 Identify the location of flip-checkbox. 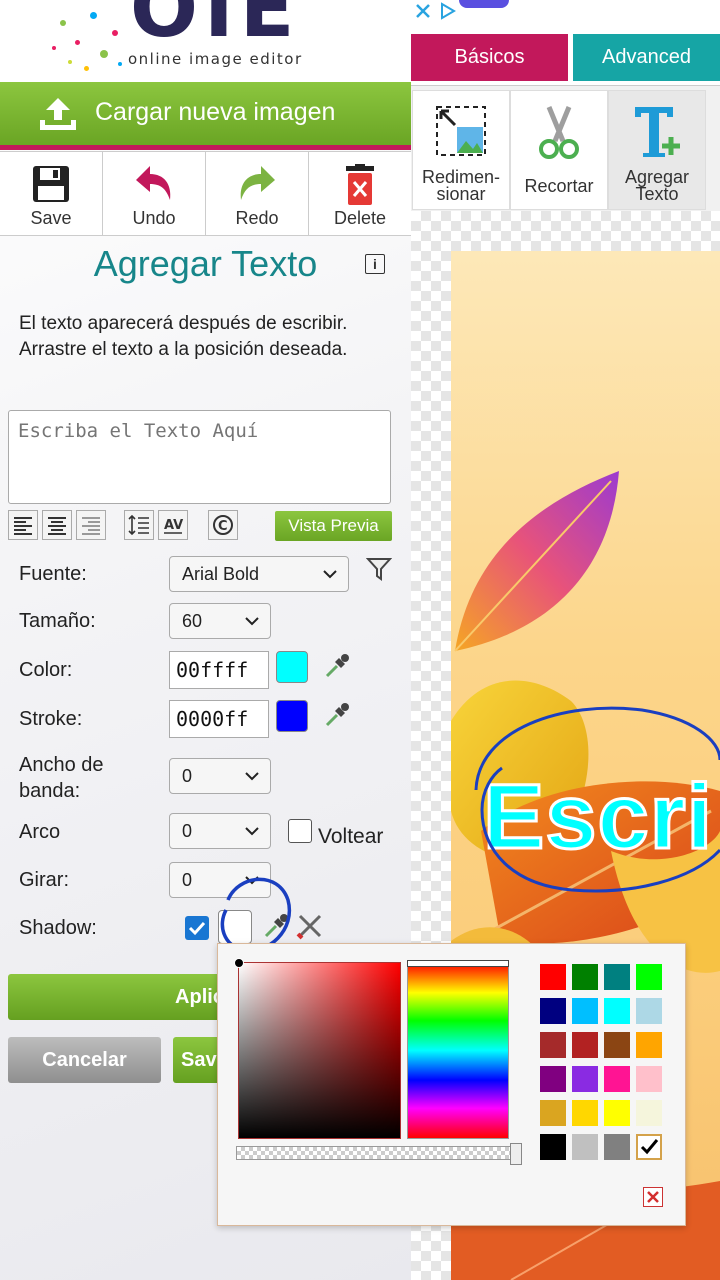
(300, 831).